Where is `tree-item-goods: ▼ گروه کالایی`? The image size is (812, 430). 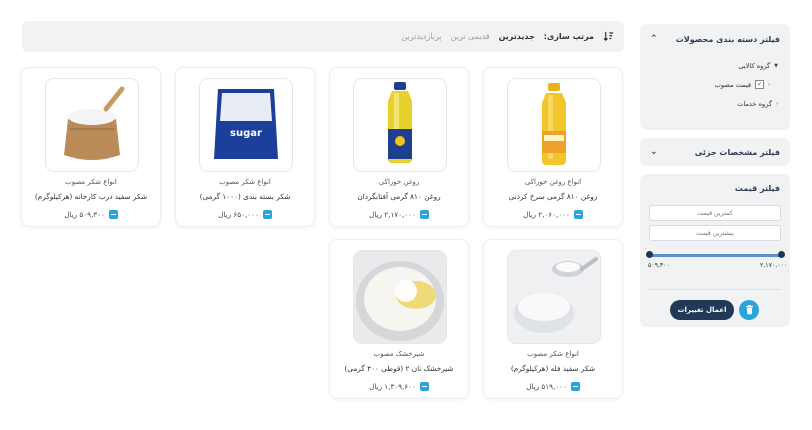 tree-item-goods: ▼ گروه کالایی is located at coordinates (713, 65).